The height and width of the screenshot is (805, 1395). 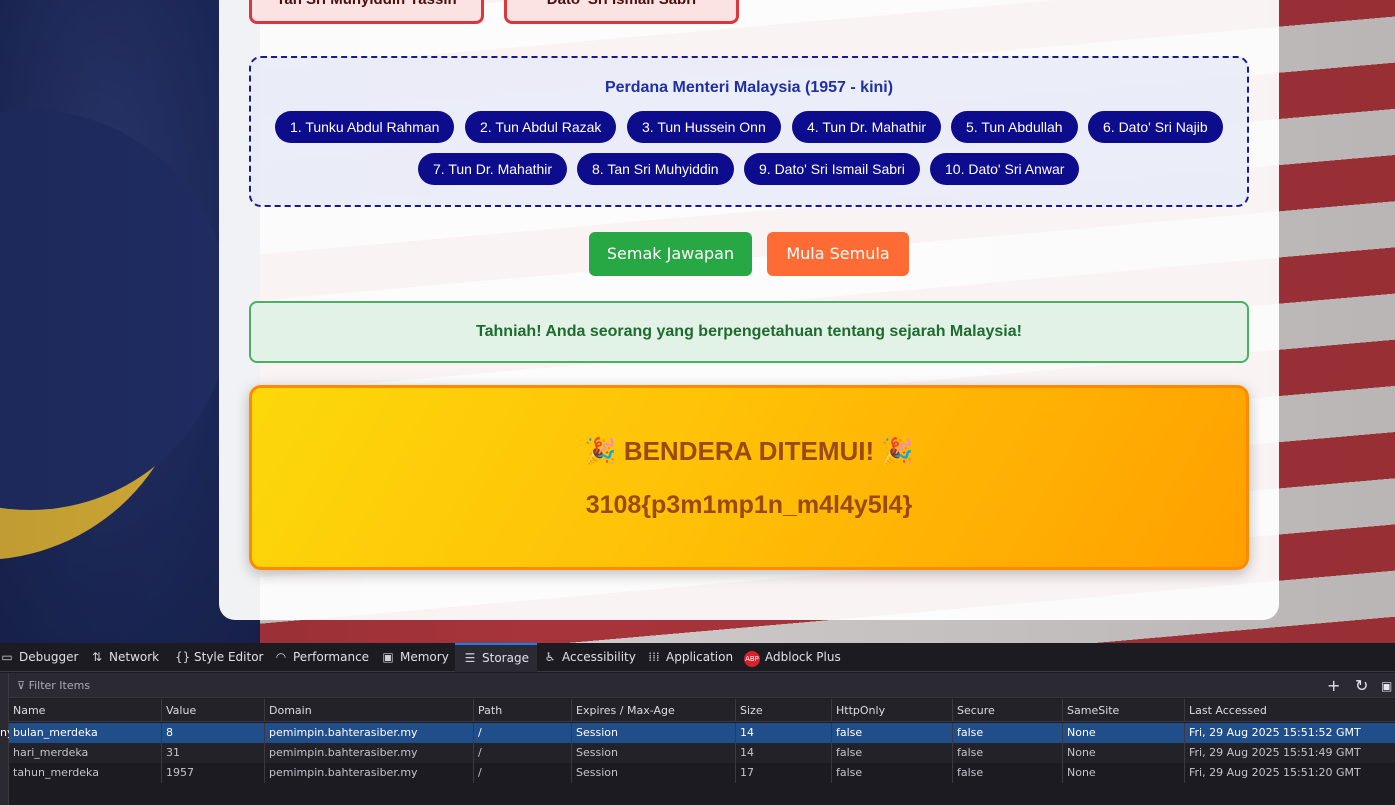 I want to click on tab-style-editor: {} Style Editor, so click(x=219, y=657).